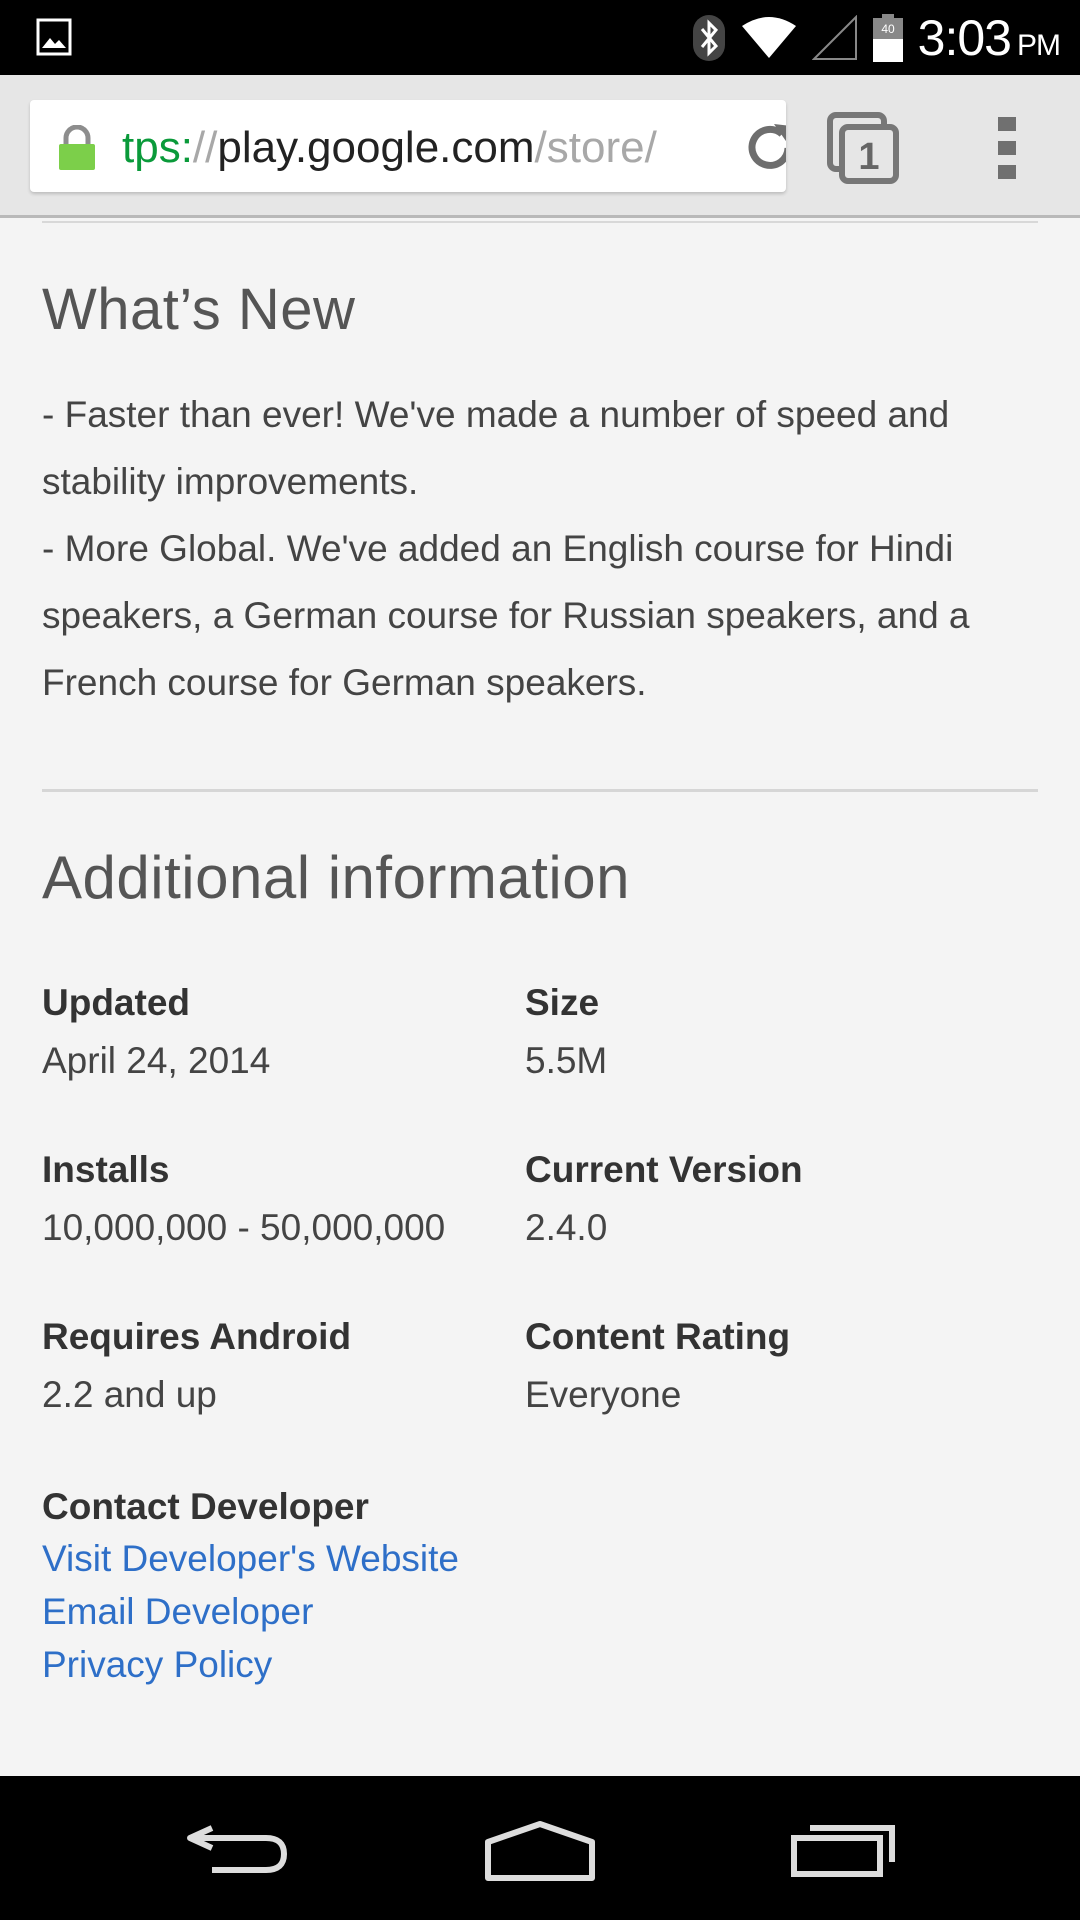 This screenshot has height=1920, width=1080. Describe the element at coordinates (106, 1169) in the screenshot. I see `info-label: Installs` at that location.